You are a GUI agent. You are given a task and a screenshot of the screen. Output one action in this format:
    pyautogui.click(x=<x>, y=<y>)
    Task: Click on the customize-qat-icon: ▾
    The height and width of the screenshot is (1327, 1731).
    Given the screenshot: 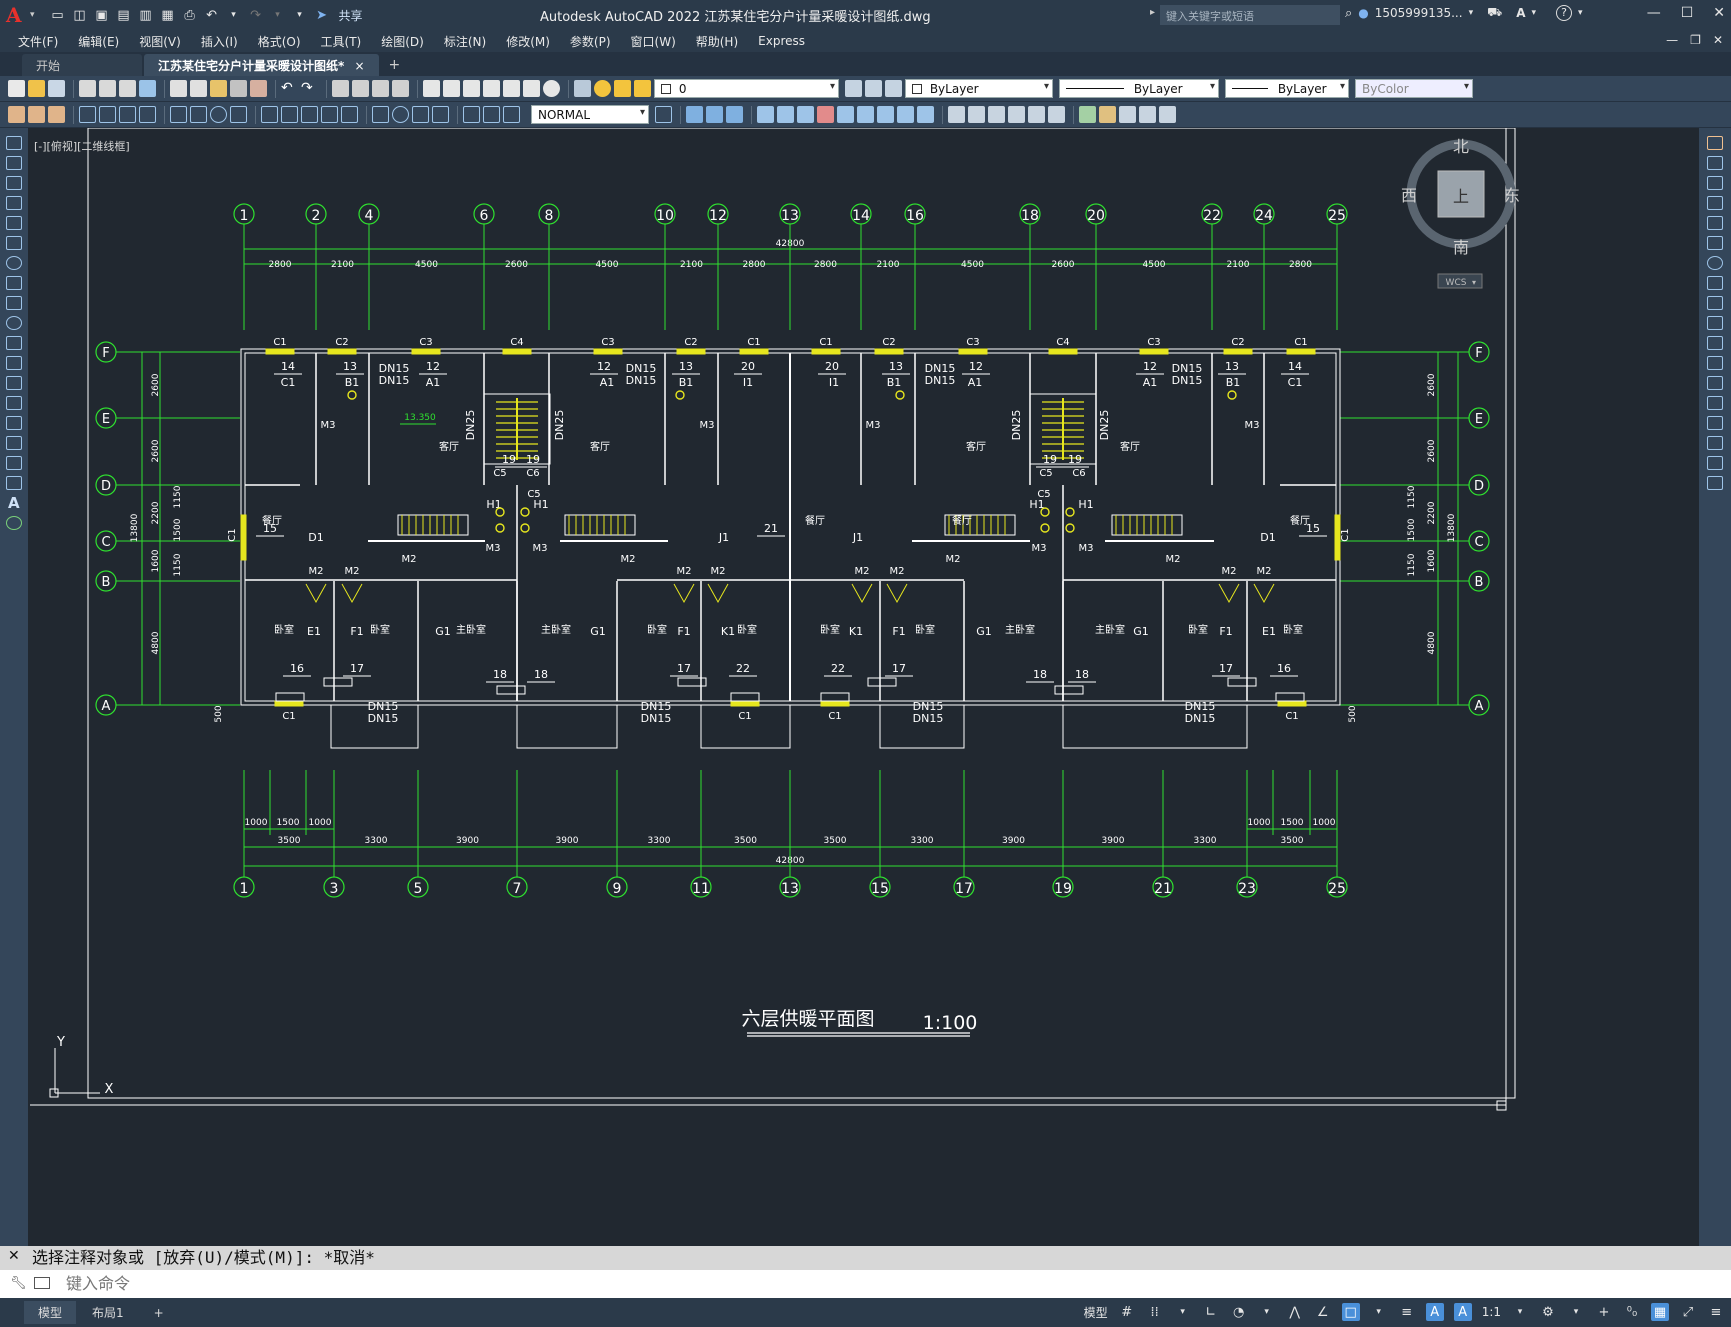 What is the action you would take?
    pyautogui.click(x=300, y=15)
    